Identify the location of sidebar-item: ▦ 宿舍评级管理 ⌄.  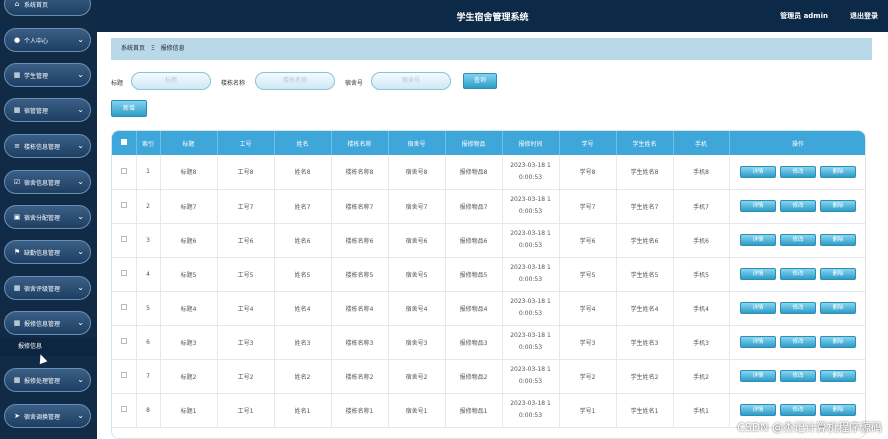
(47, 288).